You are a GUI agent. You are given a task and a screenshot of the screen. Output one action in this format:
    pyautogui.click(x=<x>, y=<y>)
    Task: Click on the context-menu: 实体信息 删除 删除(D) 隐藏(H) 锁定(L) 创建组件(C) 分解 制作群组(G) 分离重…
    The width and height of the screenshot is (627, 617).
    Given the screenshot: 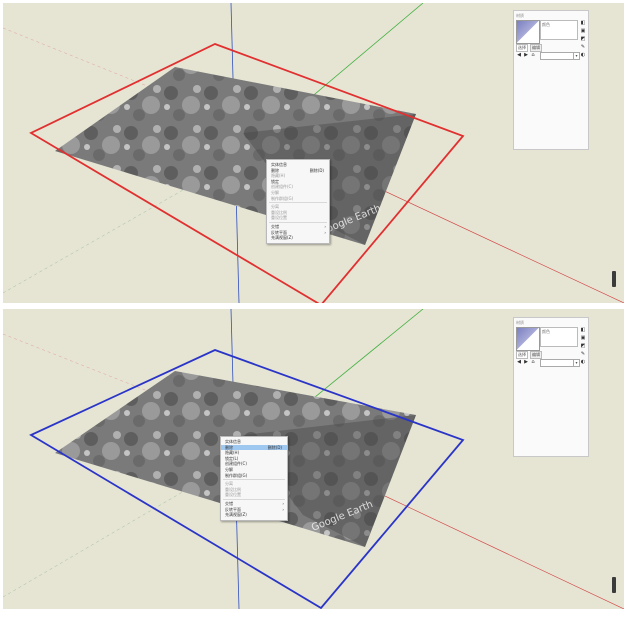 What is the action you would take?
    pyautogui.click(x=254, y=478)
    